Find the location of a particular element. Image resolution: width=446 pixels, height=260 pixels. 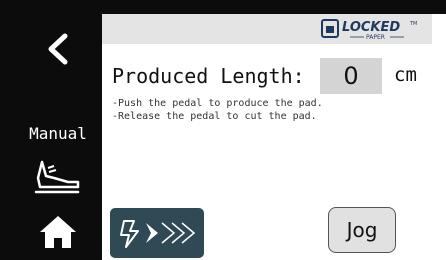

length-unit: cm is located at coordinates (405, 75).